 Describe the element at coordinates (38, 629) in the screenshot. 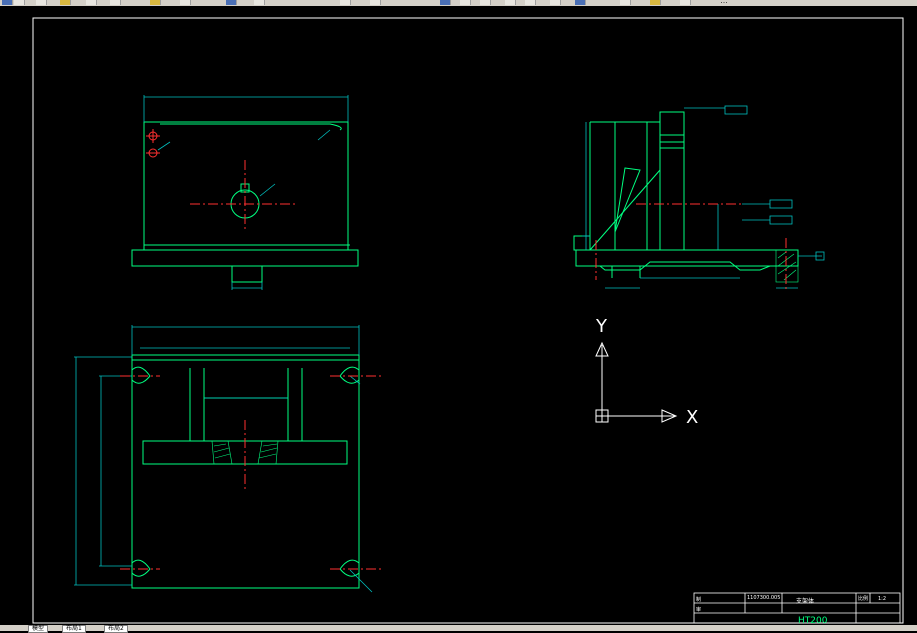

I see `tab-model: 模型` at that location.